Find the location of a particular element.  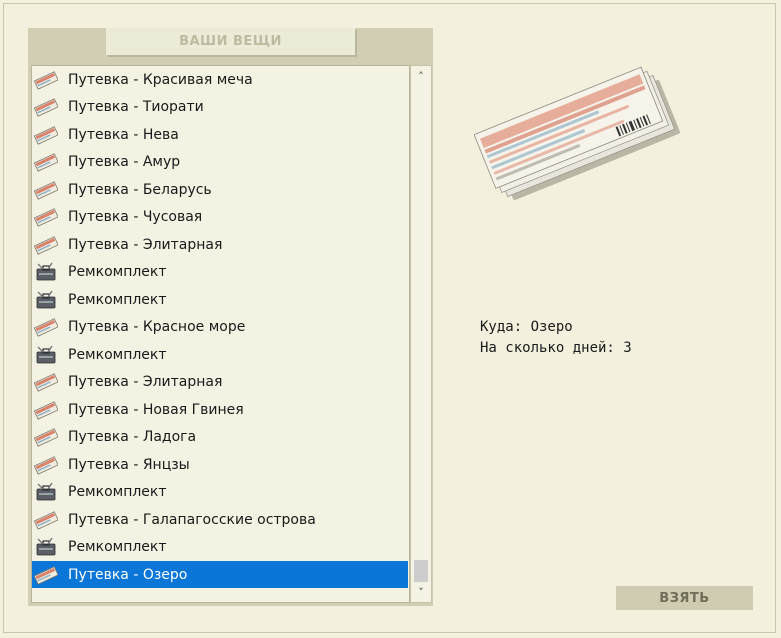

list-item: Путевка - Ладога is located at coordinates (220, 437).